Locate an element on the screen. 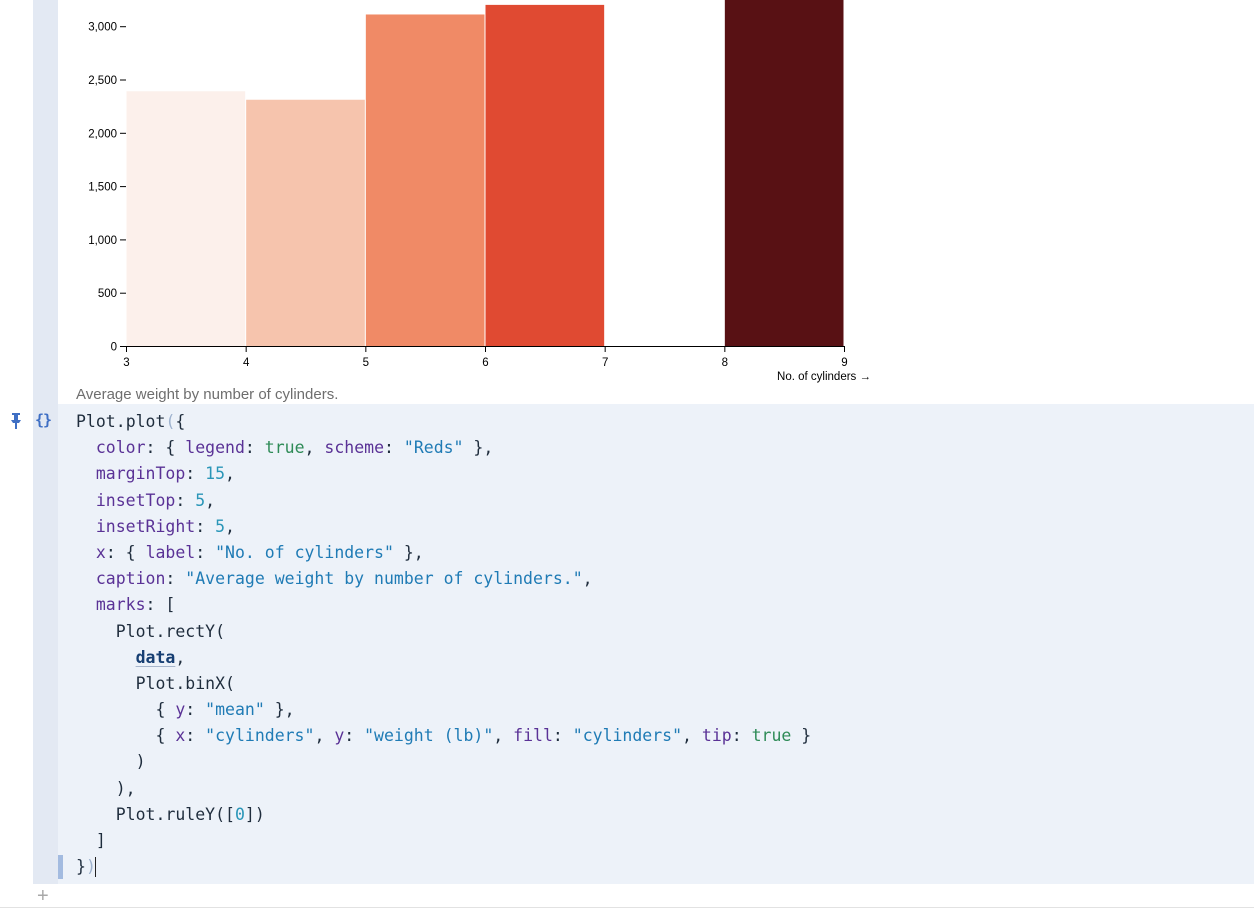  code-token: x is located at coordinates (100, 552).